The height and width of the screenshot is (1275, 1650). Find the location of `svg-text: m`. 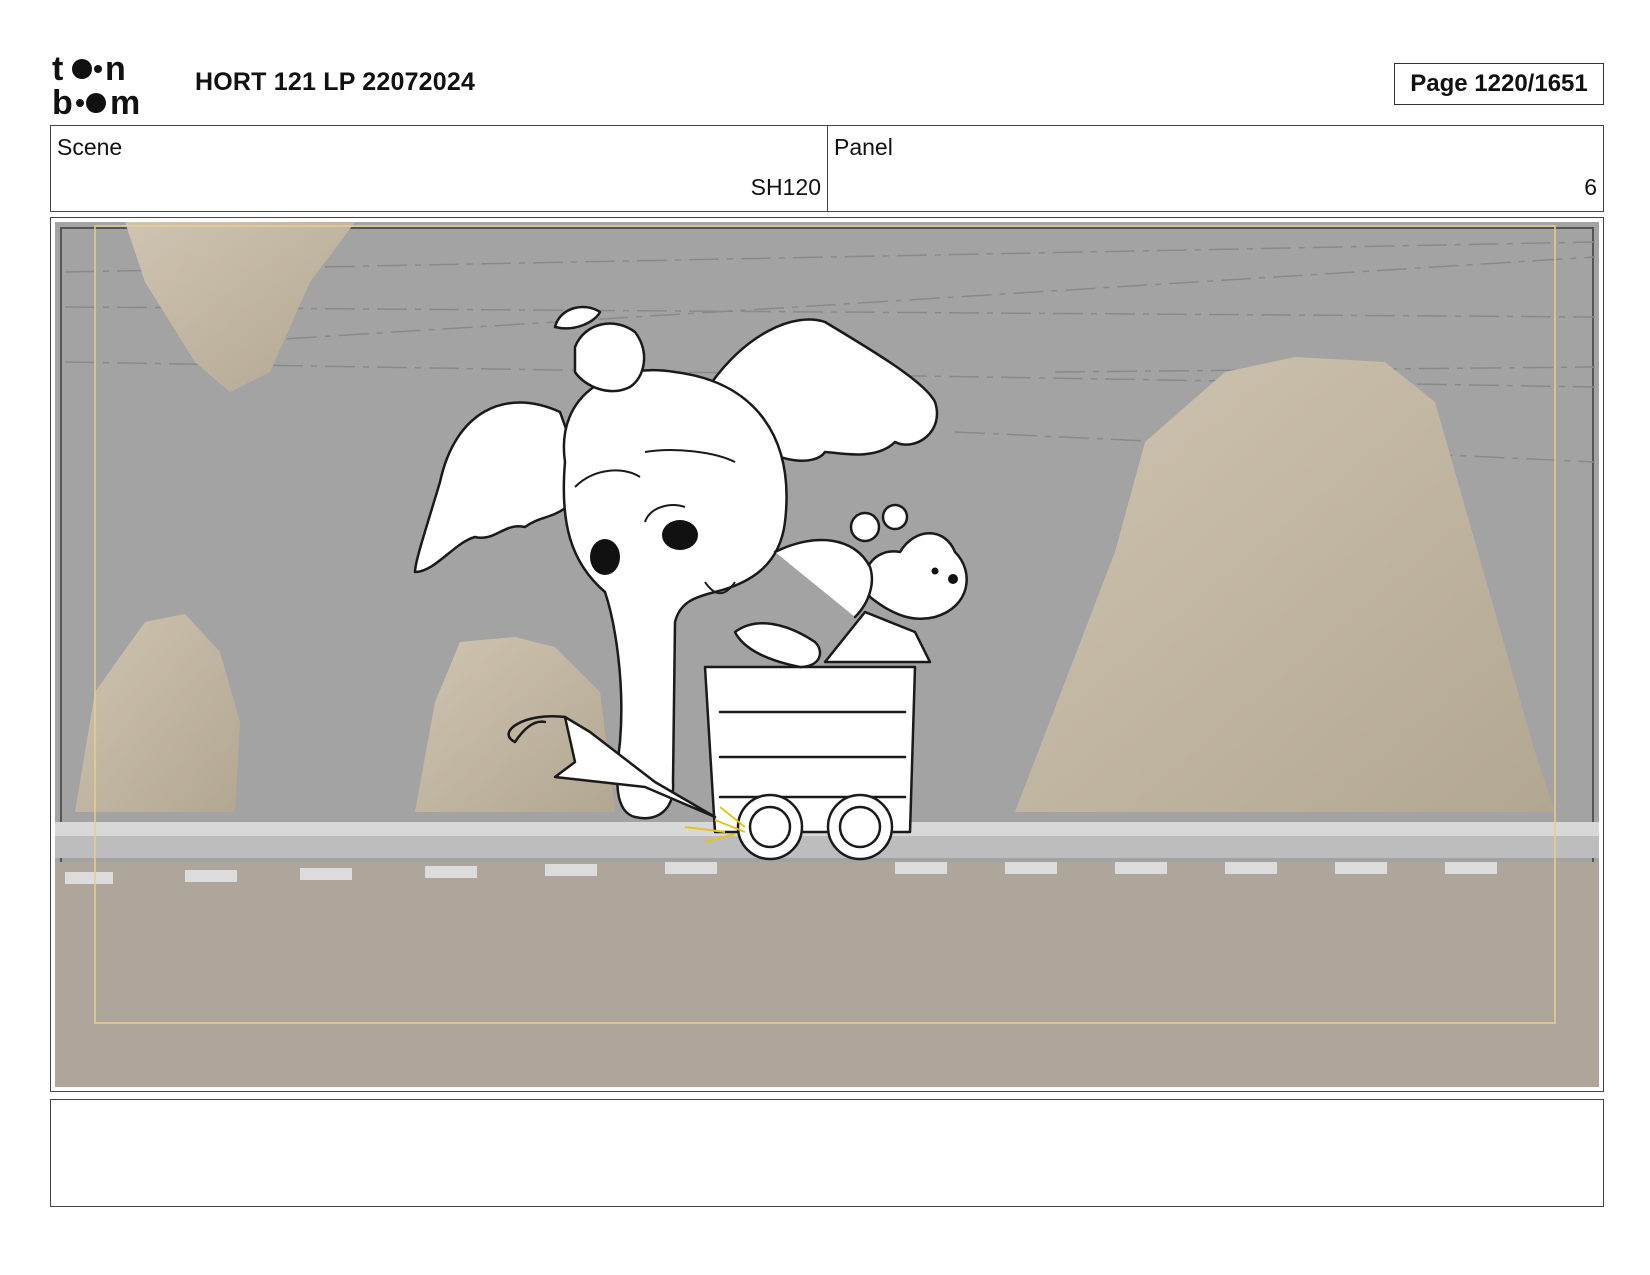

svg-text: m is located at coordinates (125, 101).